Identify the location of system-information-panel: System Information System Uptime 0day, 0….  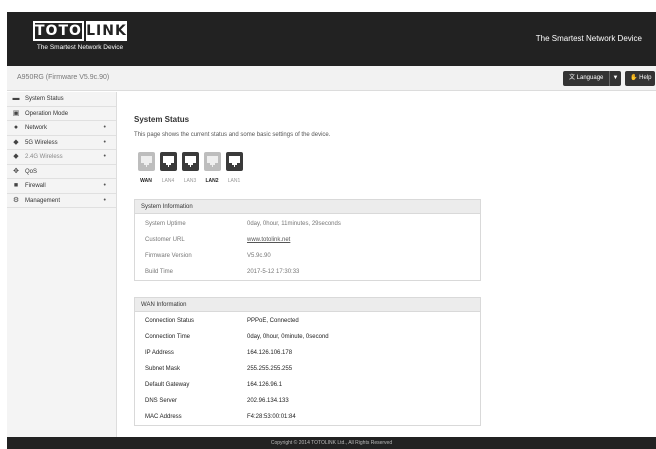
(307, 240).